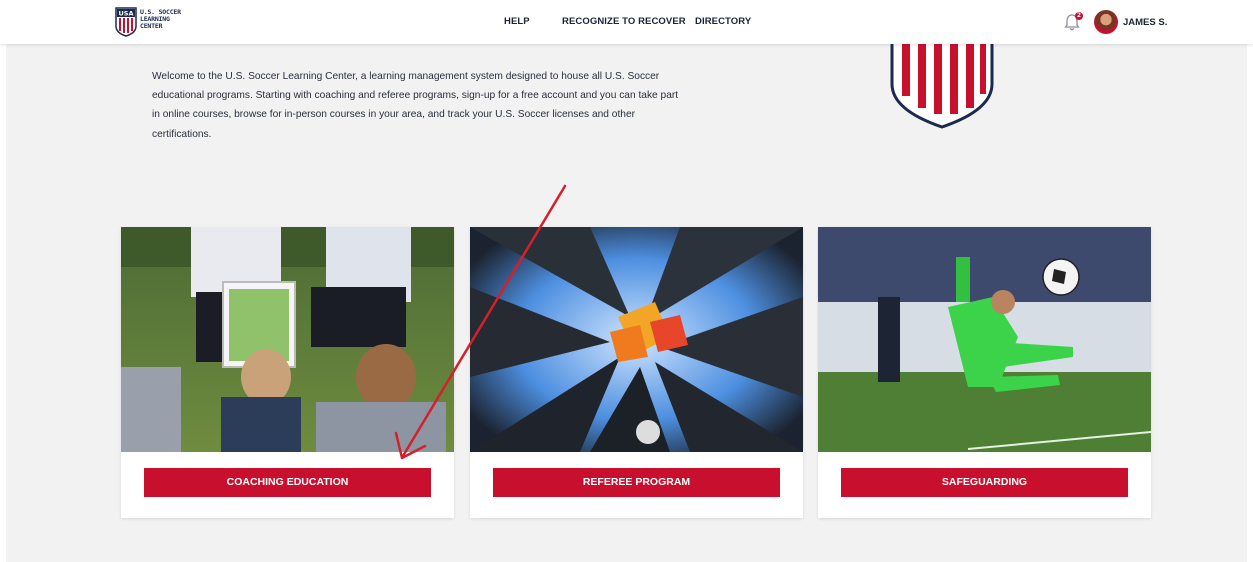  Describe the element at coordinates (1145, 22) in the screenshot. I see `user-name: JAMES S.` at that location.